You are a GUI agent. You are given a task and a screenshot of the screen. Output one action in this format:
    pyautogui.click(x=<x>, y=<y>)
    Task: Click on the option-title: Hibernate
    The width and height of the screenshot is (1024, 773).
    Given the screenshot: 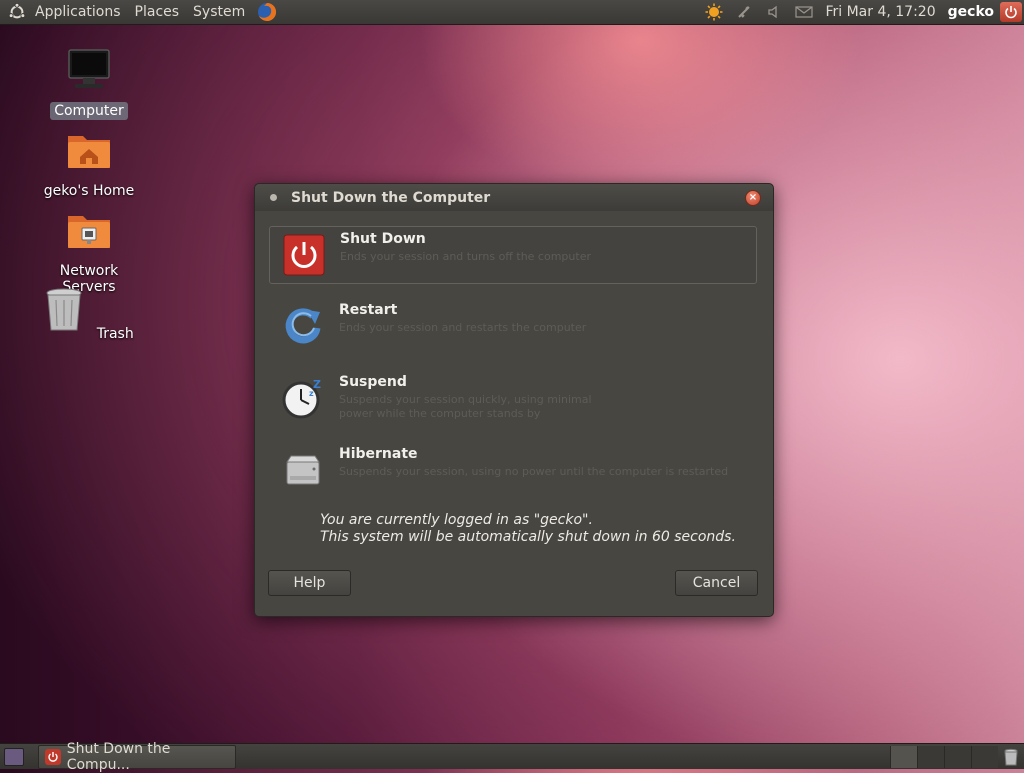 What is the action you would take?
    pyautogui.click(x=378, y=454)
    